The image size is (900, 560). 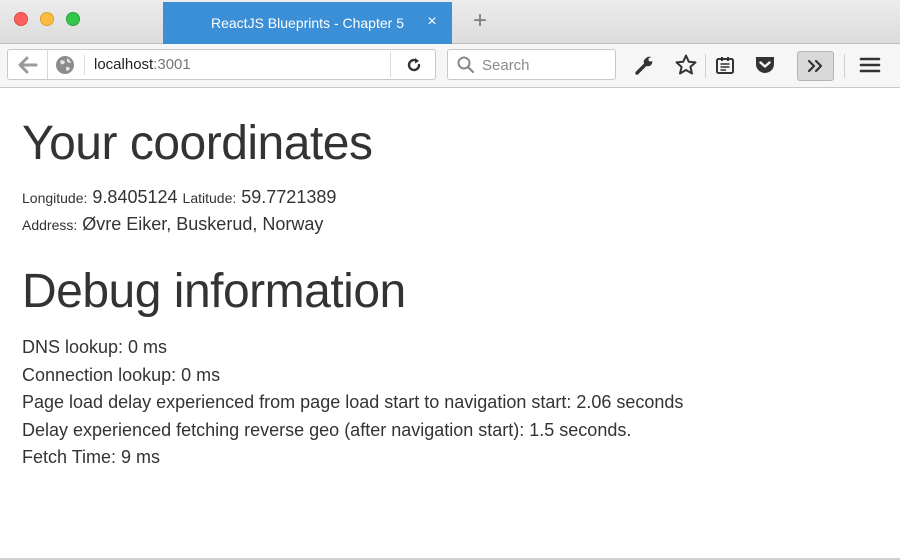 I want to click on reload-button, so click(x=414, y=65).